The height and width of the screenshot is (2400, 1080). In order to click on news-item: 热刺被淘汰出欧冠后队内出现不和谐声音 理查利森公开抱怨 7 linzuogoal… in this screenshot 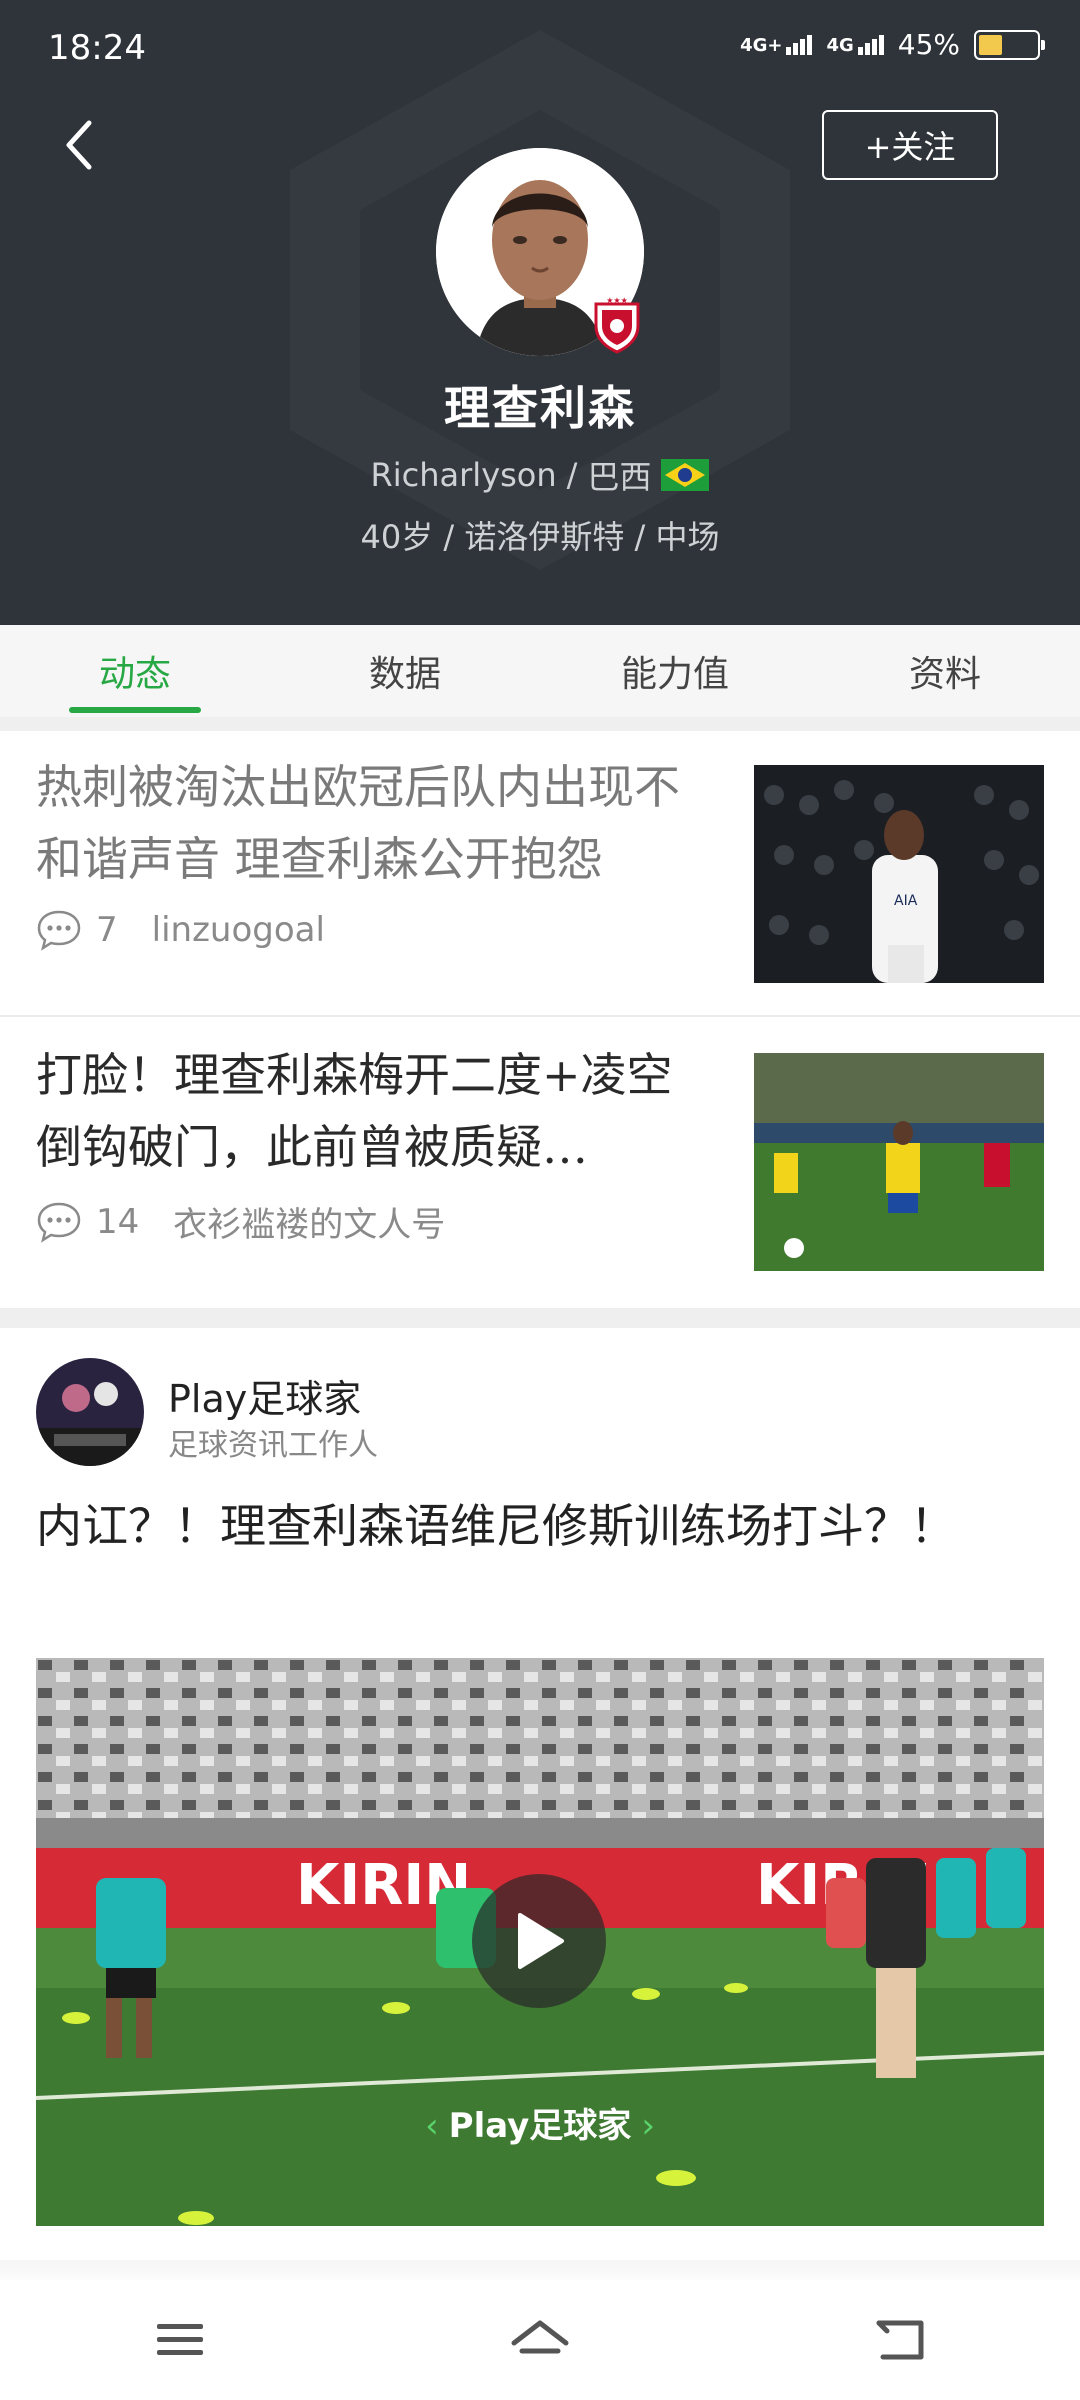, I will do `click(540, 874)`.